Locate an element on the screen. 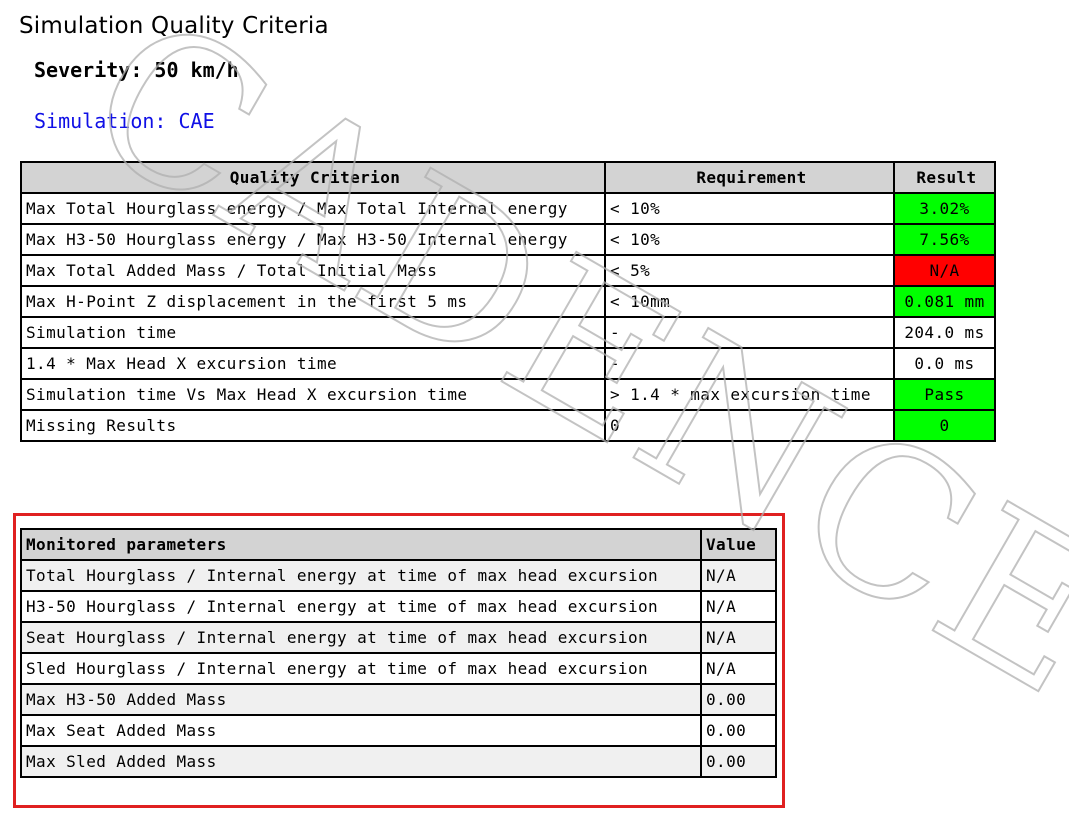  result-cell: 0 is located at coordinates (944, 425).